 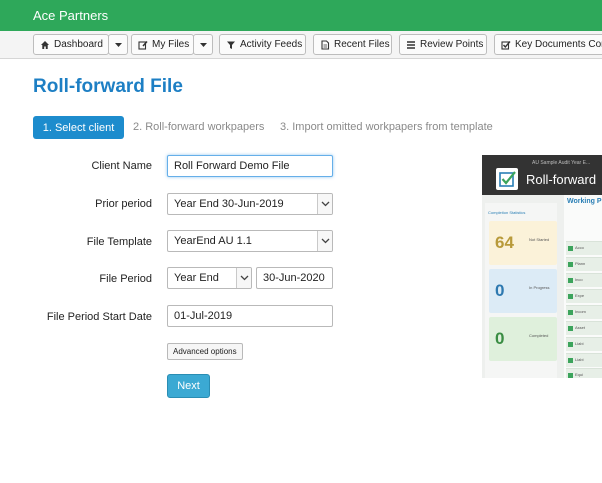 I want to click on step-roll-forward-workpapers: 2. Roll-forward workpapers, so click(x=198, y=127).